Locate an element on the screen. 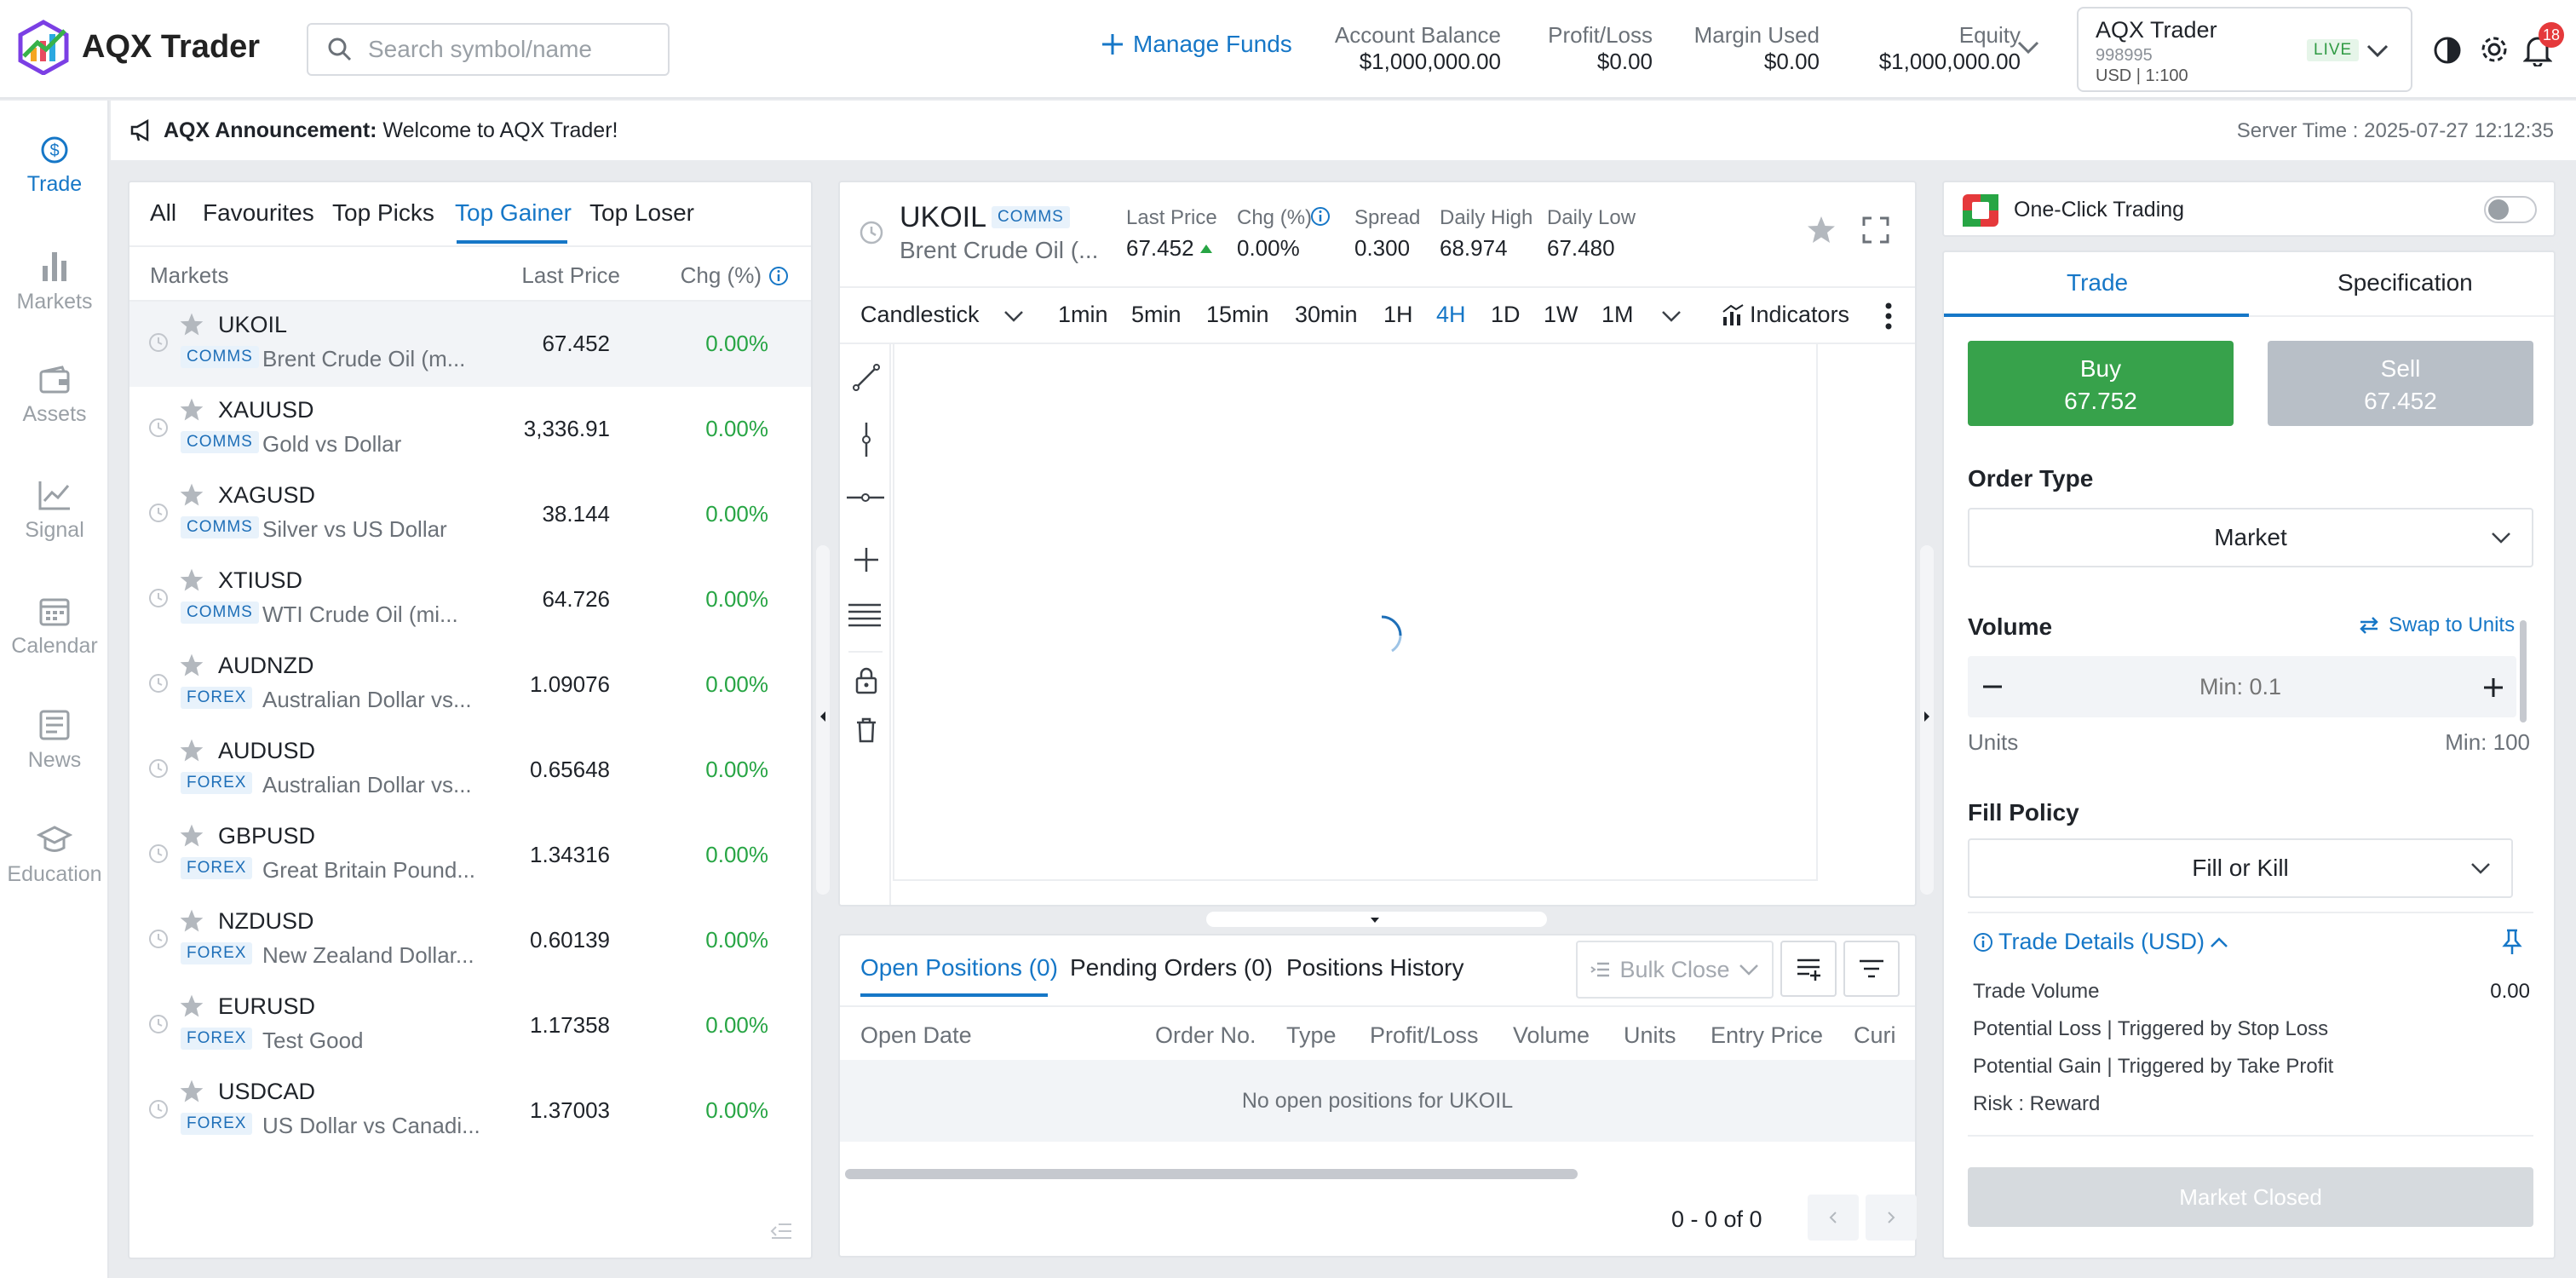 Image resolution: width=2576 pixels, height=1278 pixels. timeframe-1h: 1H is located at coordinates (1398, 315).